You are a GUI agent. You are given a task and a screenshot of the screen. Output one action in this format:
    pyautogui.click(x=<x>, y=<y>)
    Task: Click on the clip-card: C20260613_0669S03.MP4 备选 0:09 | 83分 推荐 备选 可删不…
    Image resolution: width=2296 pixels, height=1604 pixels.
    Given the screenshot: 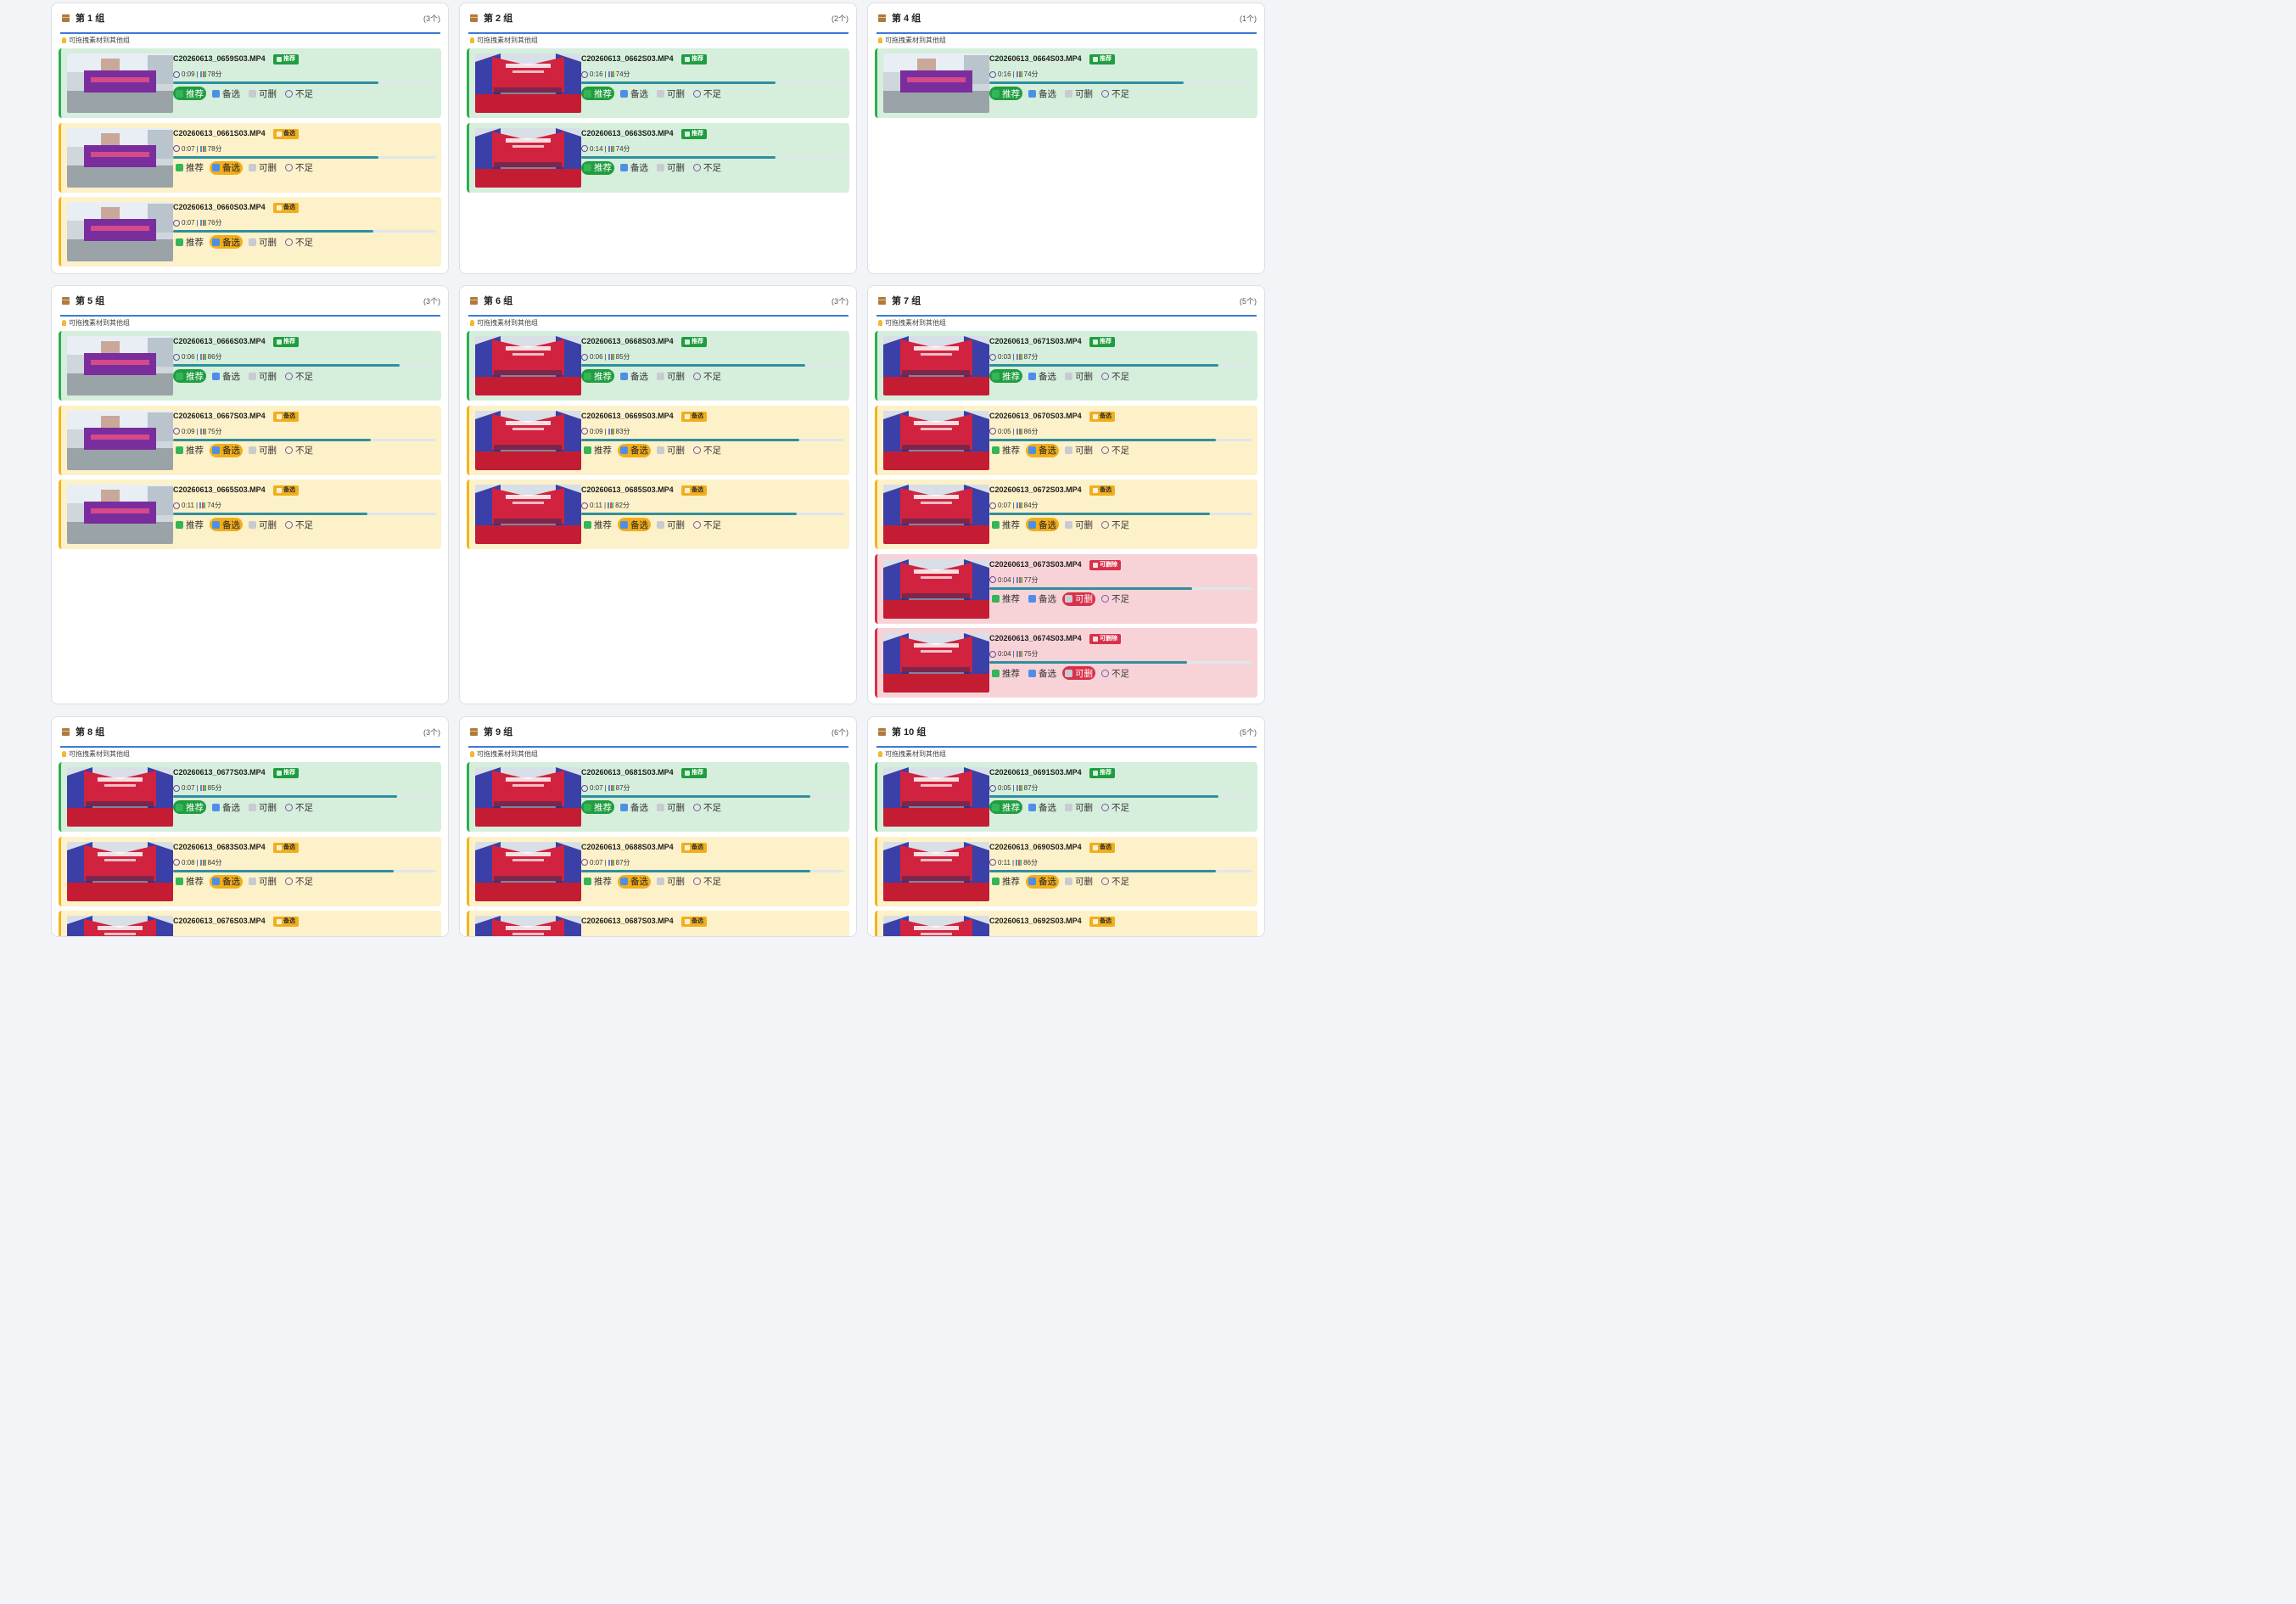 What is the action you would take?
    pyautogui.click(x=658, y=440)
    